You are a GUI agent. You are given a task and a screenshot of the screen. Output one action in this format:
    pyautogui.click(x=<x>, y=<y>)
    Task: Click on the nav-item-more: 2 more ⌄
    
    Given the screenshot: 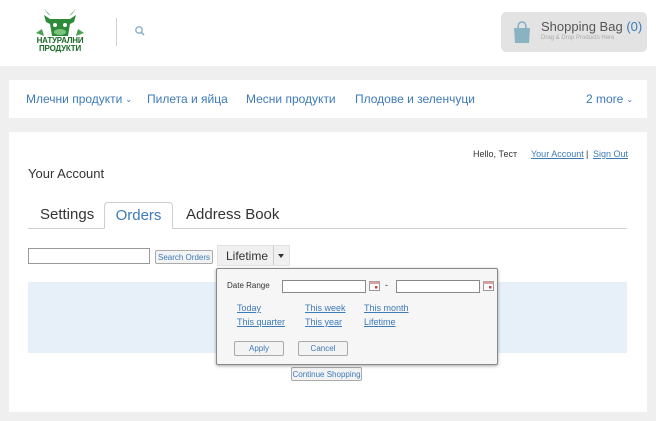 What is the action you would take?
    pyautogui.click(x=609, y=99)
    